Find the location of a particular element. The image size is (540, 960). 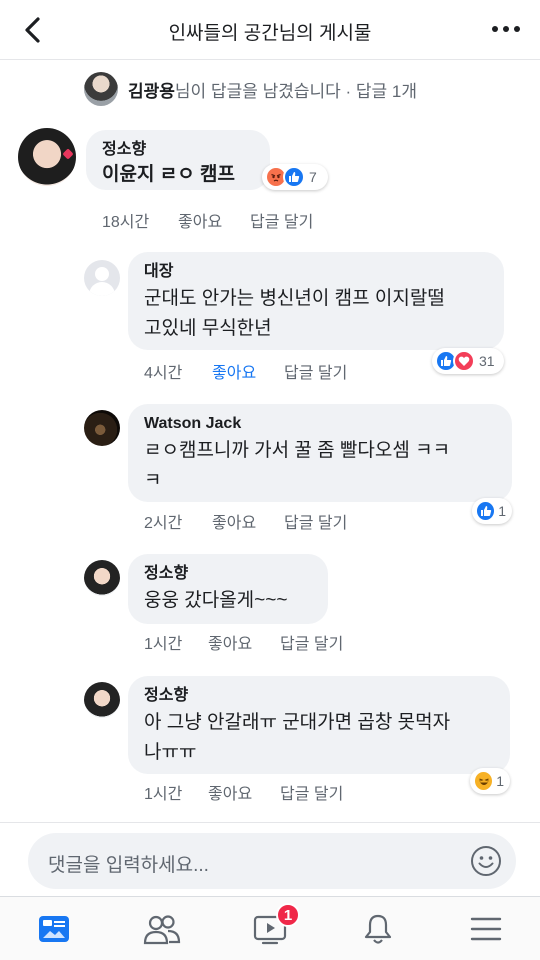

comment-time: 4시간 is located at coordinates (163, 373).